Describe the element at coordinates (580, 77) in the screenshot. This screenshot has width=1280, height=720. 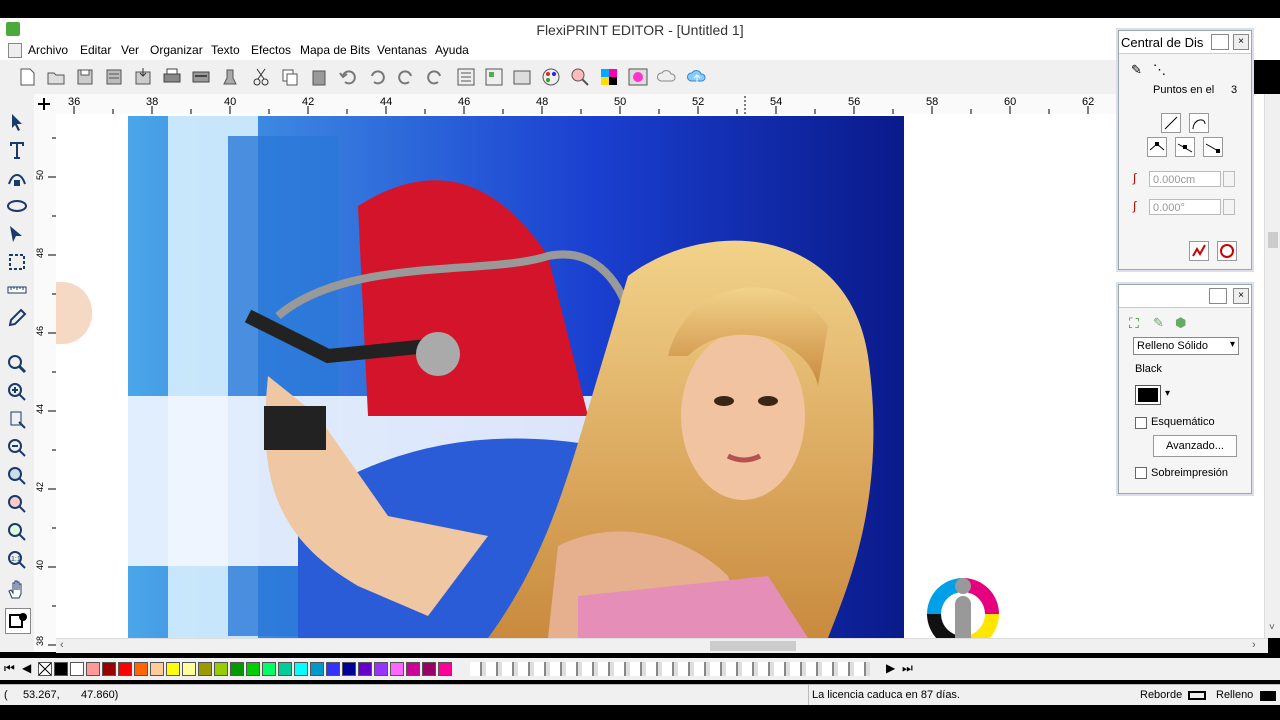
I see `zoom-color-icon` at that location.